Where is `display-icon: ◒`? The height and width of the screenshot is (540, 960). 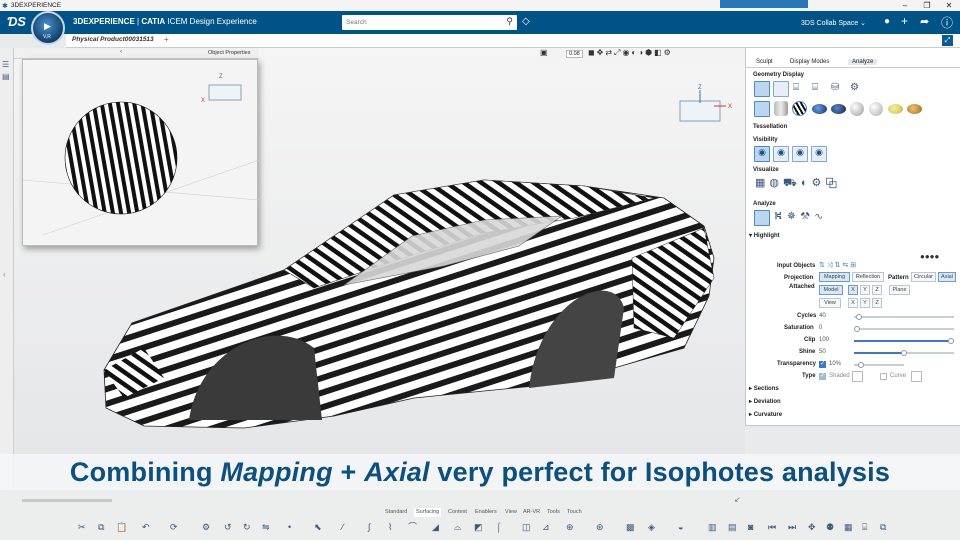
display-icon: ◒ is located at coordinates (680, 527).